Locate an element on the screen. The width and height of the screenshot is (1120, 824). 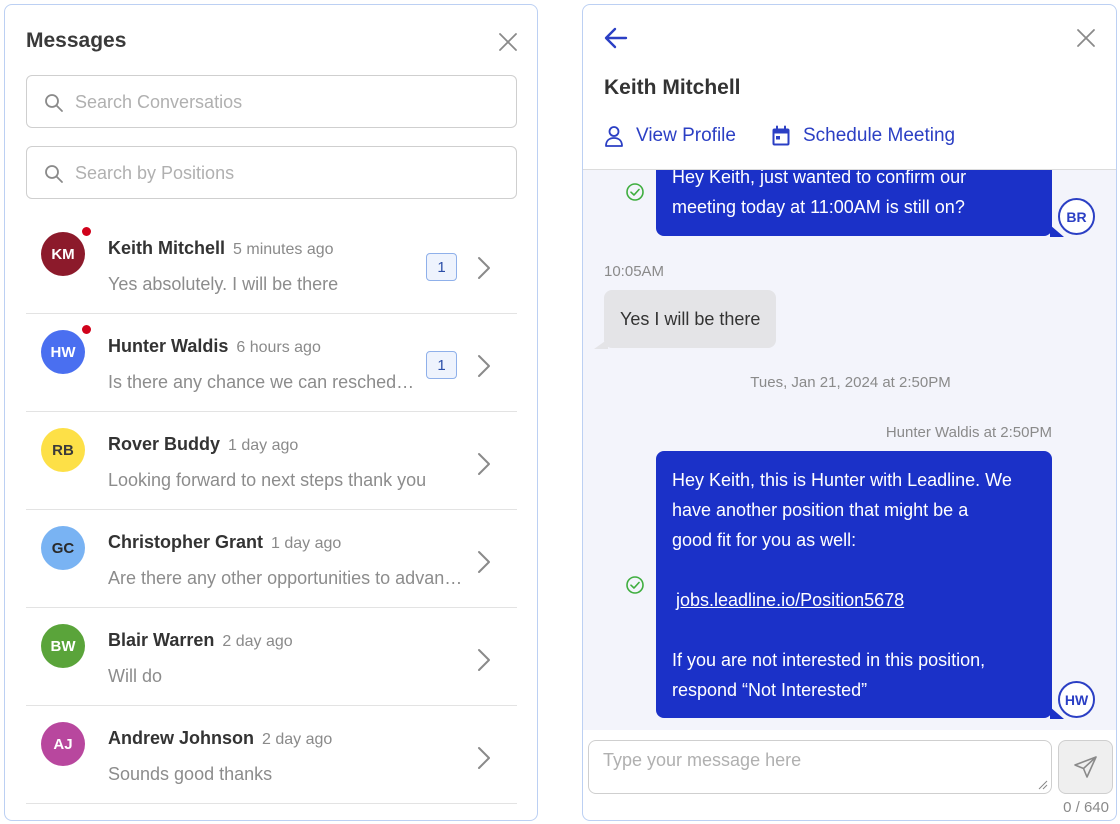
contact-name: Keith Mitchell is located at coordinates (672, 87).